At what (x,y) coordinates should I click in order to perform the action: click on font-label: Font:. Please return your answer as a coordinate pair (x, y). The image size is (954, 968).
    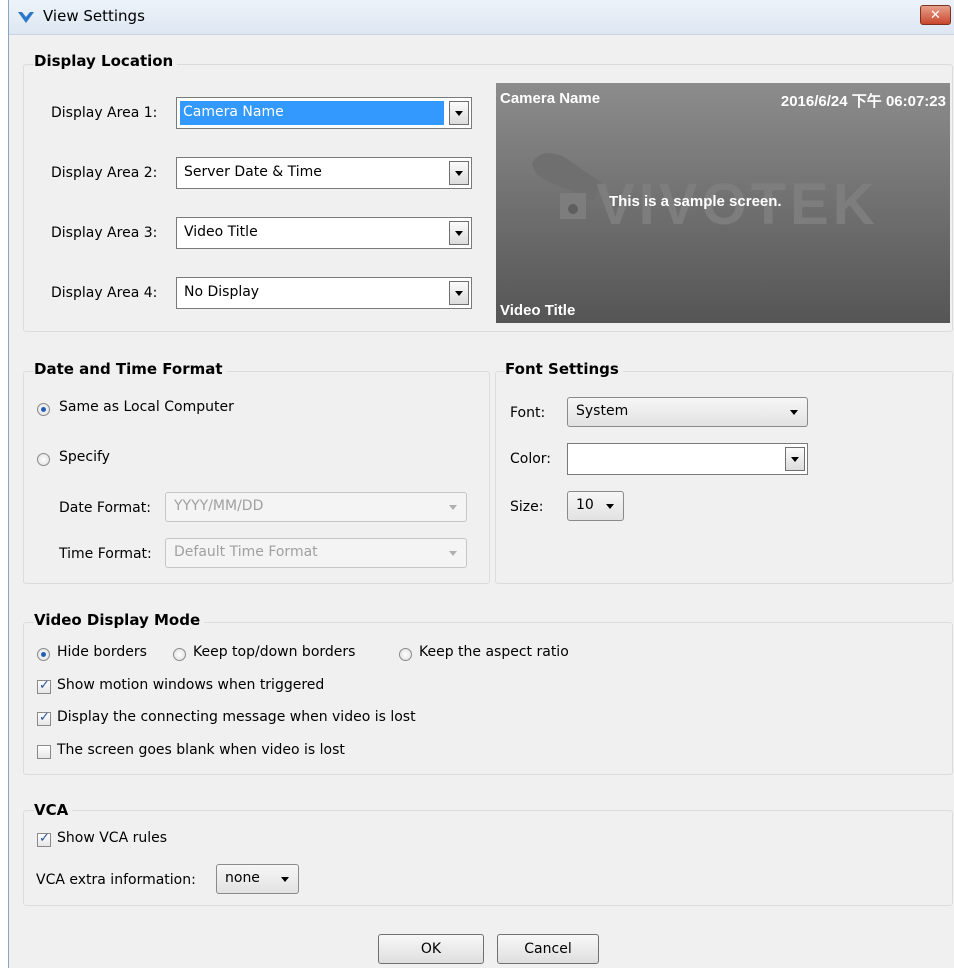
    Looking at the image, I should click on (528, 413).